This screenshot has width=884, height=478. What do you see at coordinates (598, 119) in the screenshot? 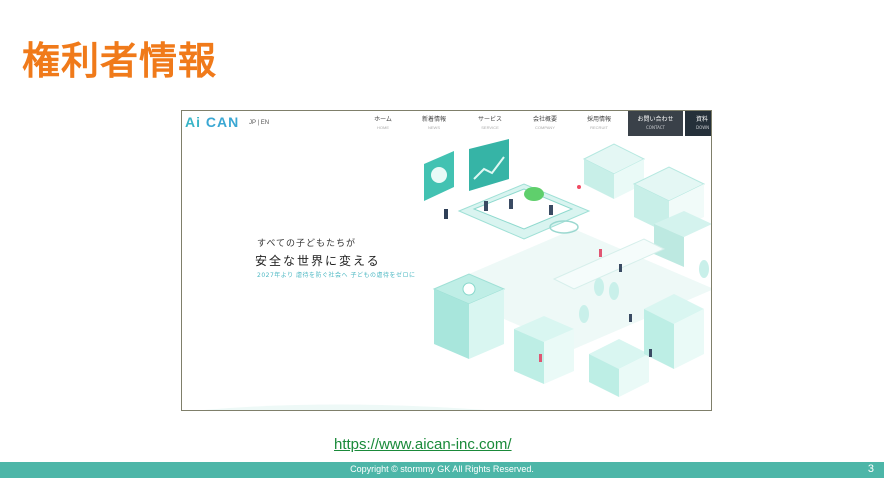
I see `nav-recruit-label: 採用情報` at bounding box center [598, 119].